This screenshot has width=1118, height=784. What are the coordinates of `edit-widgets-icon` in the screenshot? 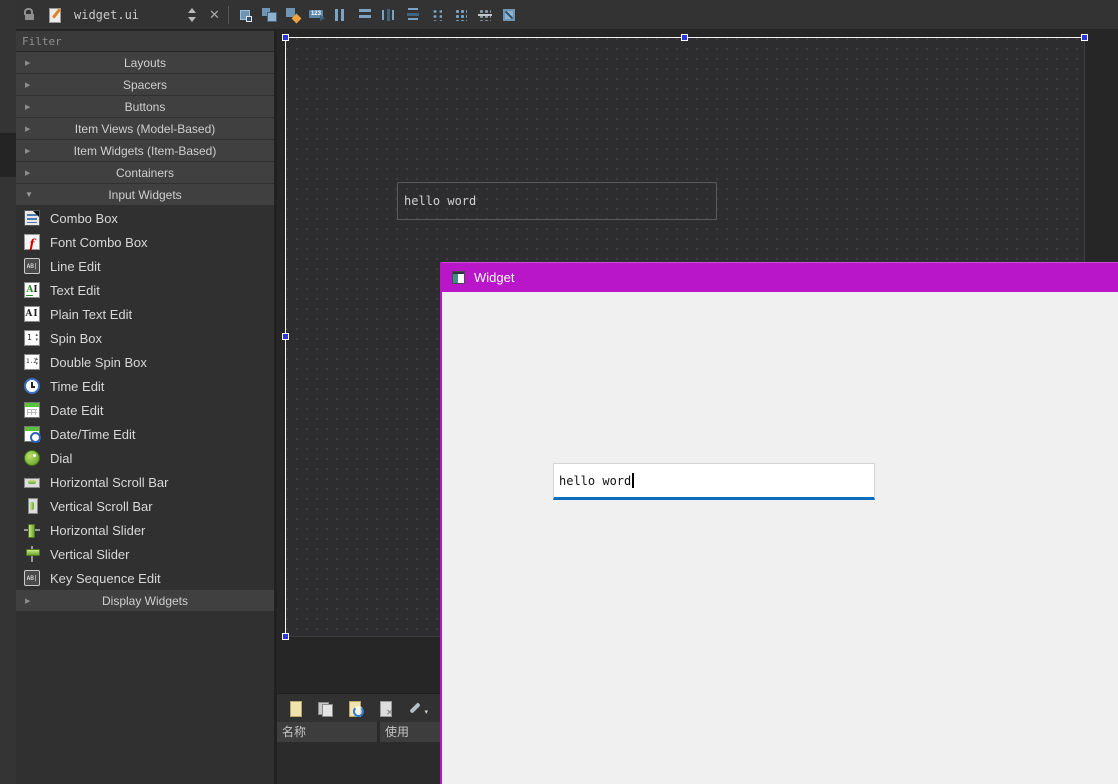 It's located at (245, 15).